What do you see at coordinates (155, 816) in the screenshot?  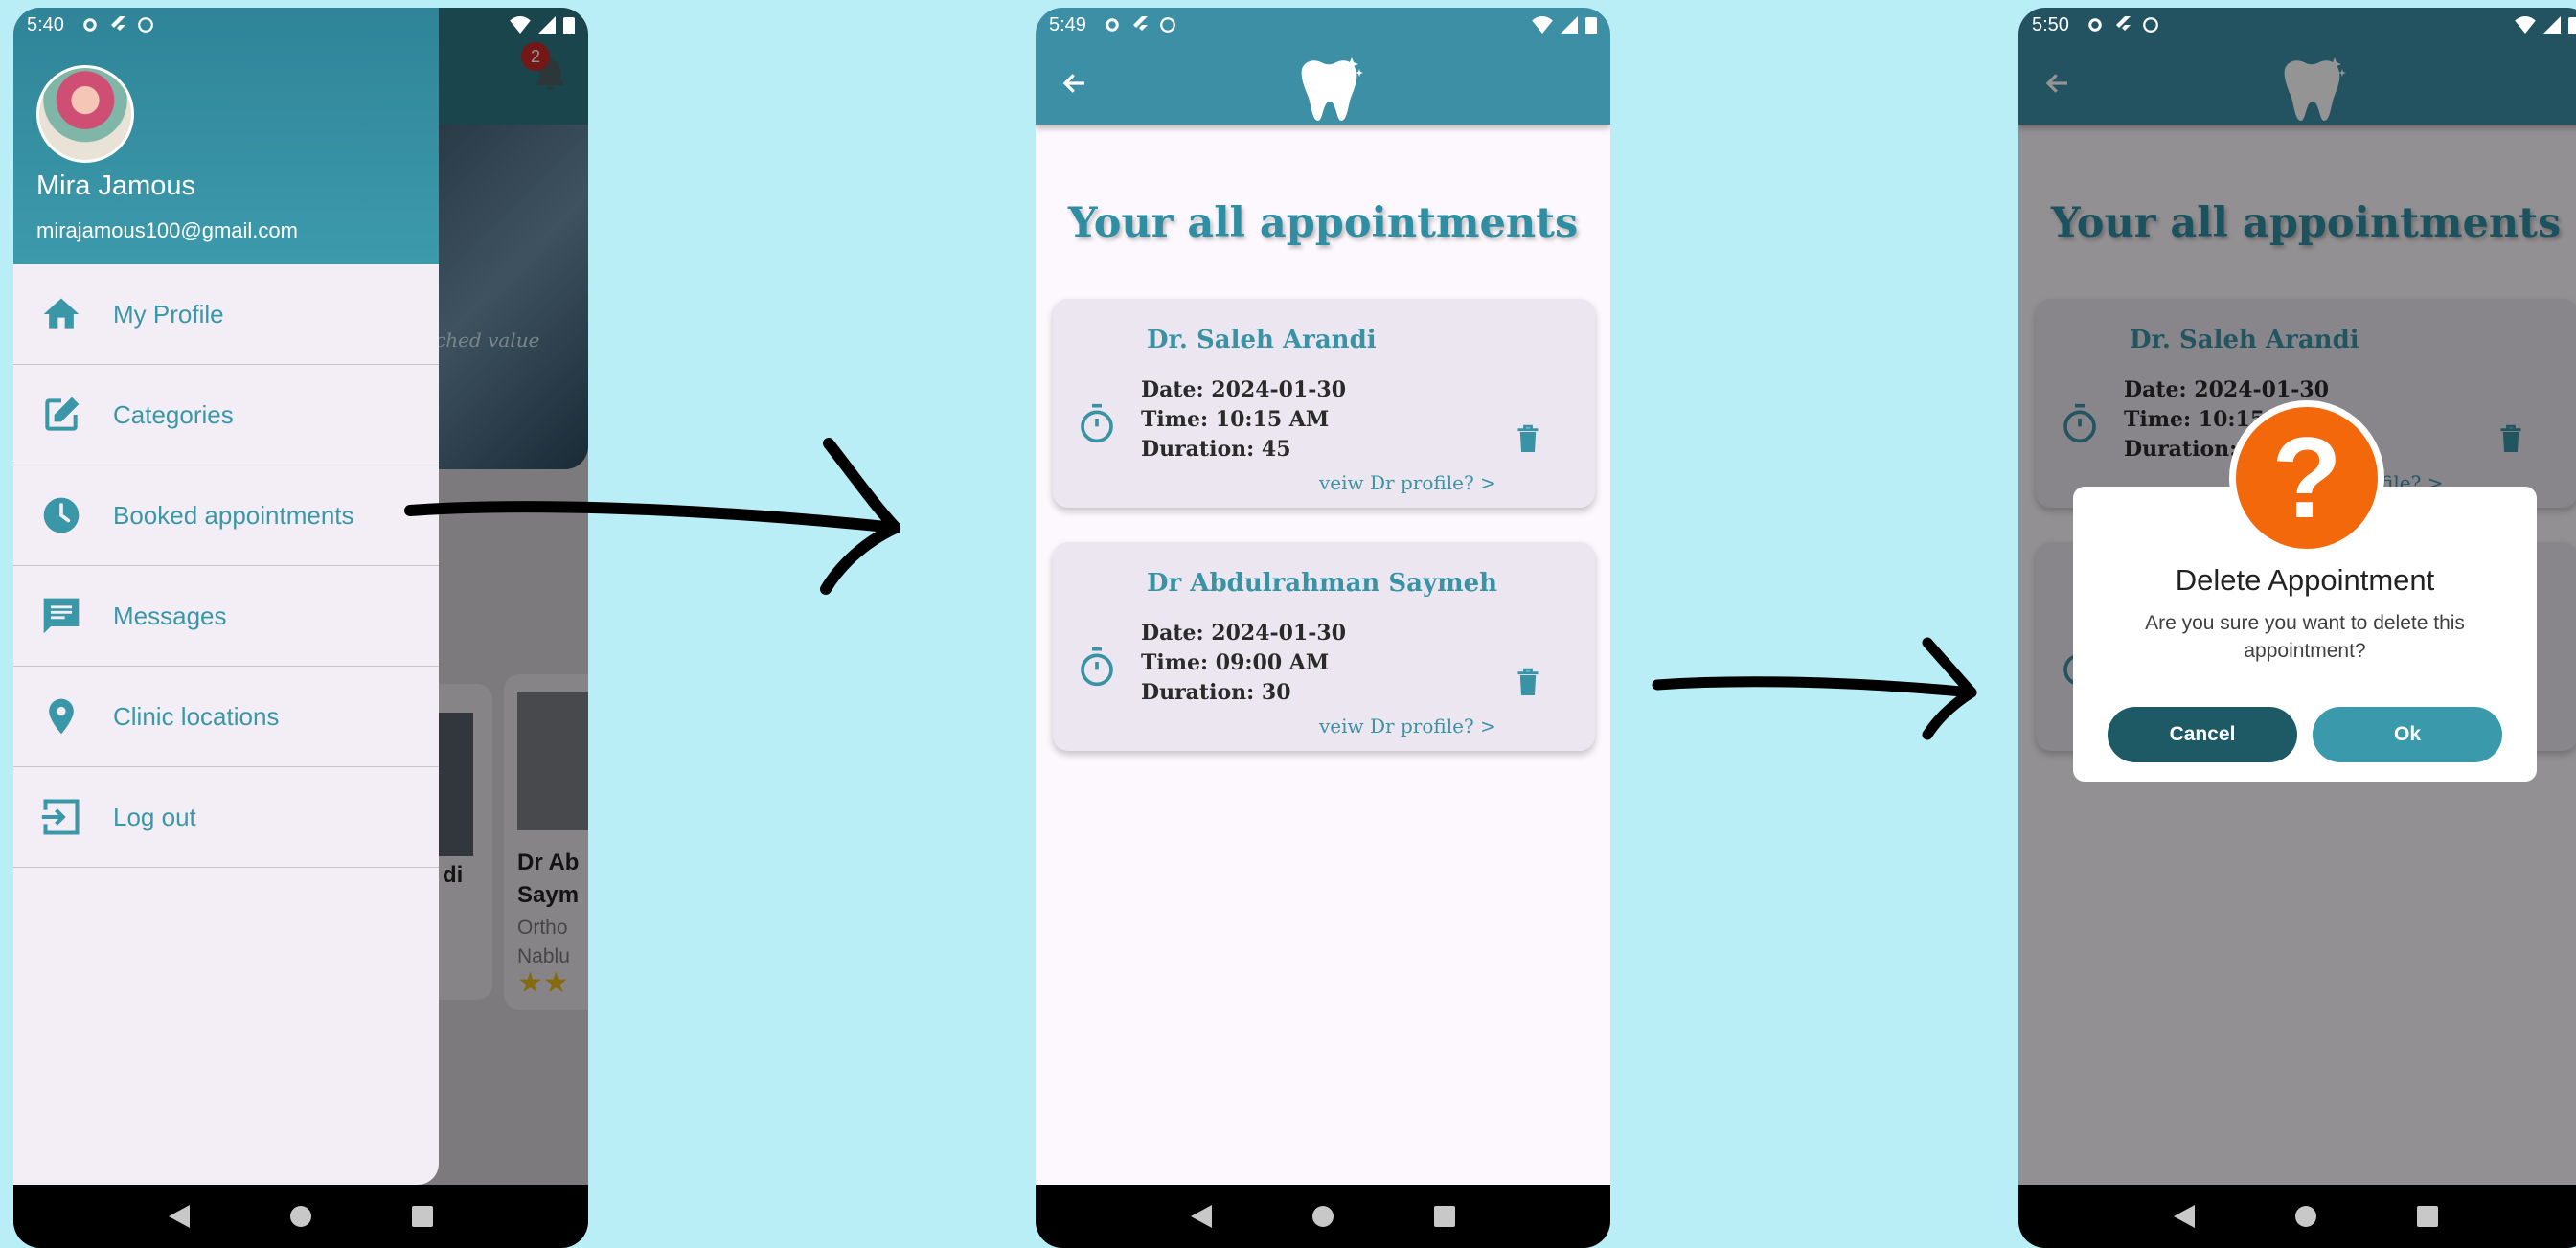 I see `drawer-item-label: Log out` at bounding box center [155, 816].